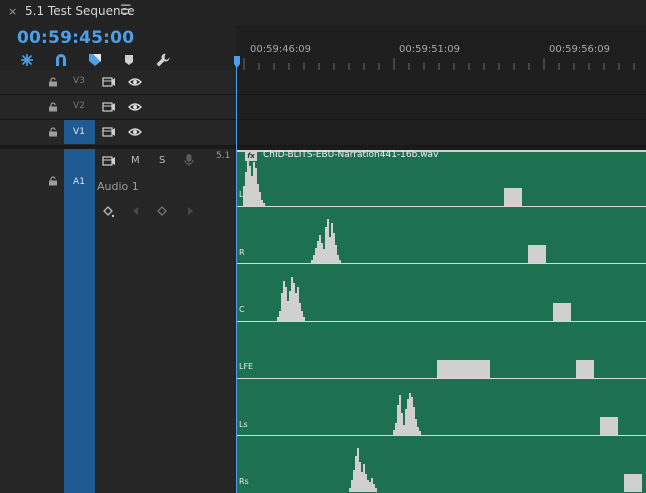 The height and width of the screenshot is (493, 646). What do you see at coordinates (223, 156) in the screenshot?
I see `channel-format-badge: 5.1` at bounding box center [223, 156].